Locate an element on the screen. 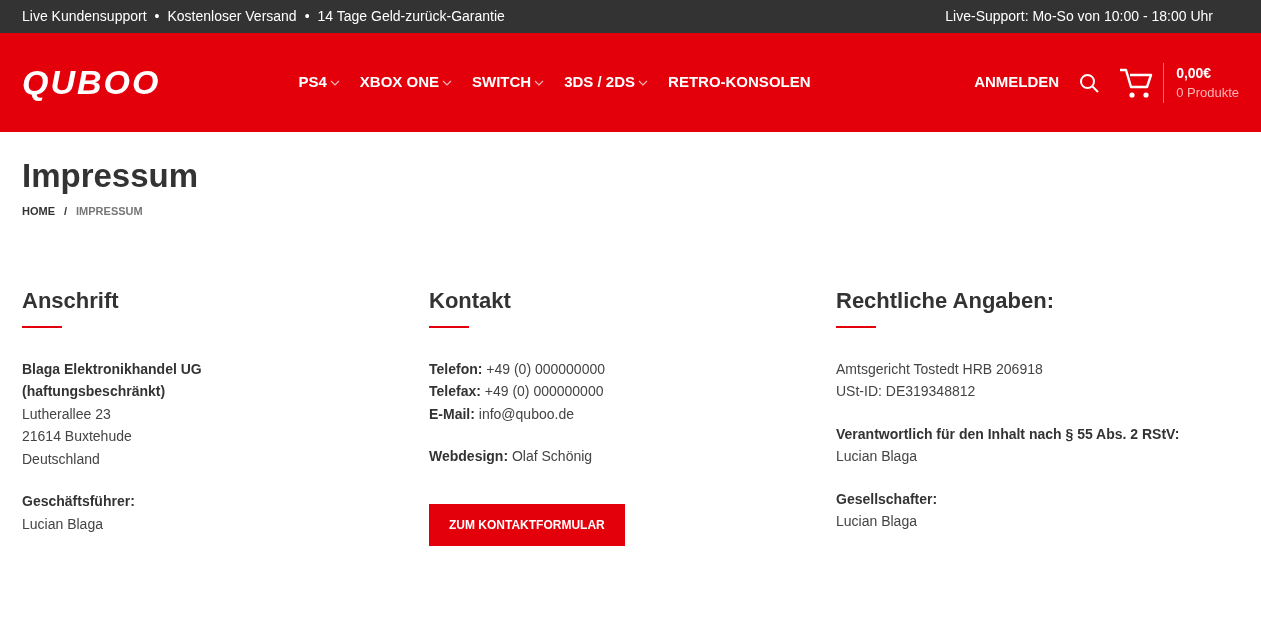  address-line: Lutherallee 23 is located at coordinates (67, 414).